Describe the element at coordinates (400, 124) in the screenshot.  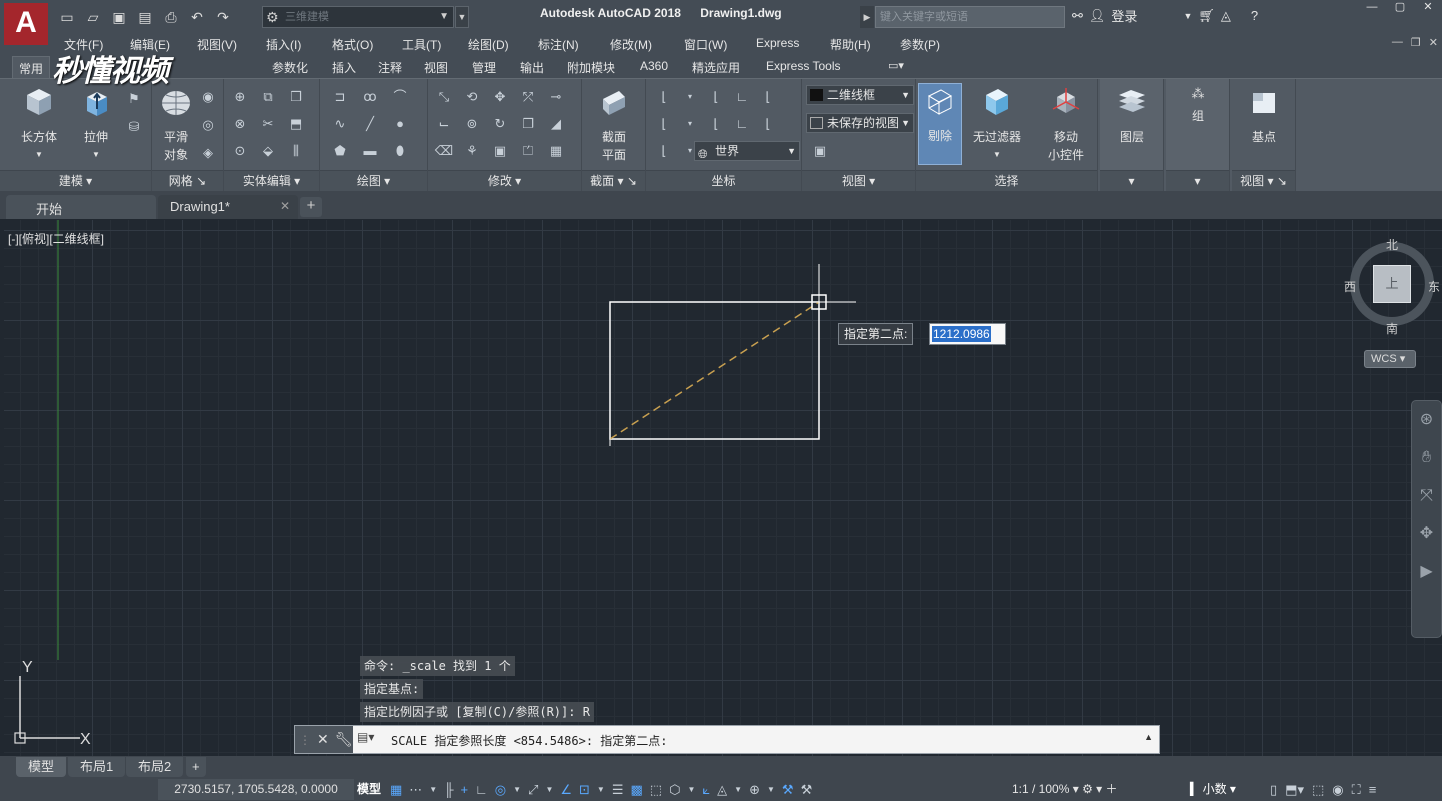
I see `circle-icon: ●` at that location.